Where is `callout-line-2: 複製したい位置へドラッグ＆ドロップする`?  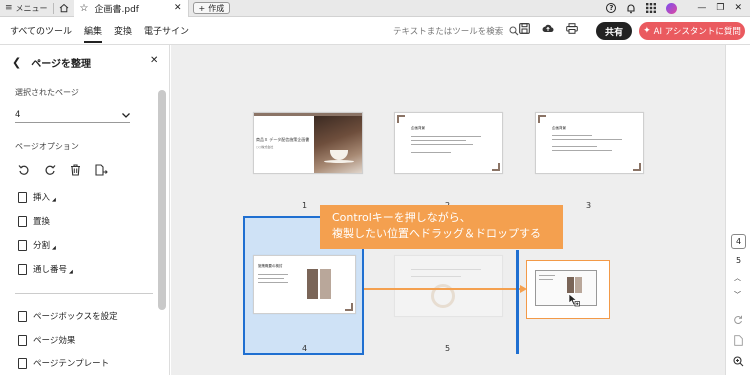 callout-line-2: 複製したい位置へドラッグ＆ドロップする is located at coordinates (436, 233).